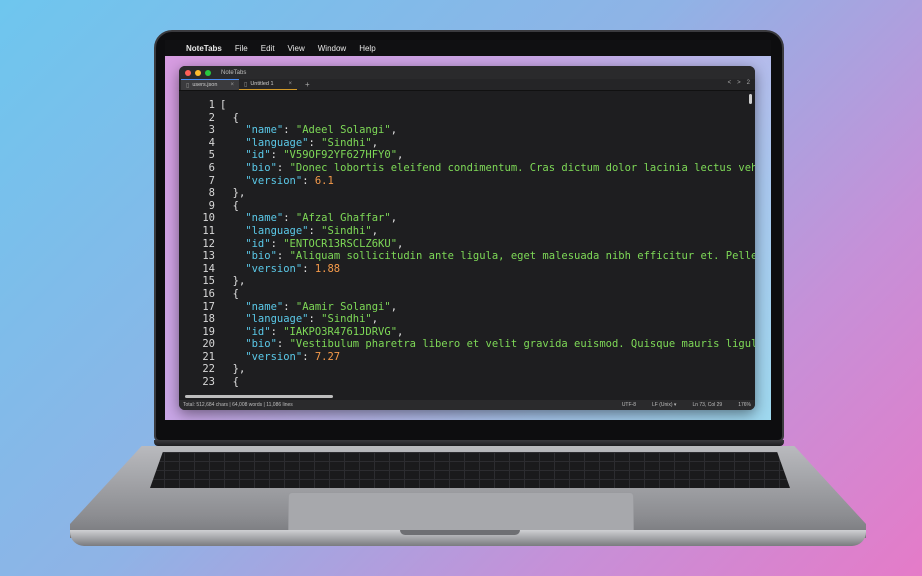 The width and height of the screenshot is (922, 576). Describe the element at coordinates (367, 48) in the screenshot. I see `menu-help: Help` at that location.